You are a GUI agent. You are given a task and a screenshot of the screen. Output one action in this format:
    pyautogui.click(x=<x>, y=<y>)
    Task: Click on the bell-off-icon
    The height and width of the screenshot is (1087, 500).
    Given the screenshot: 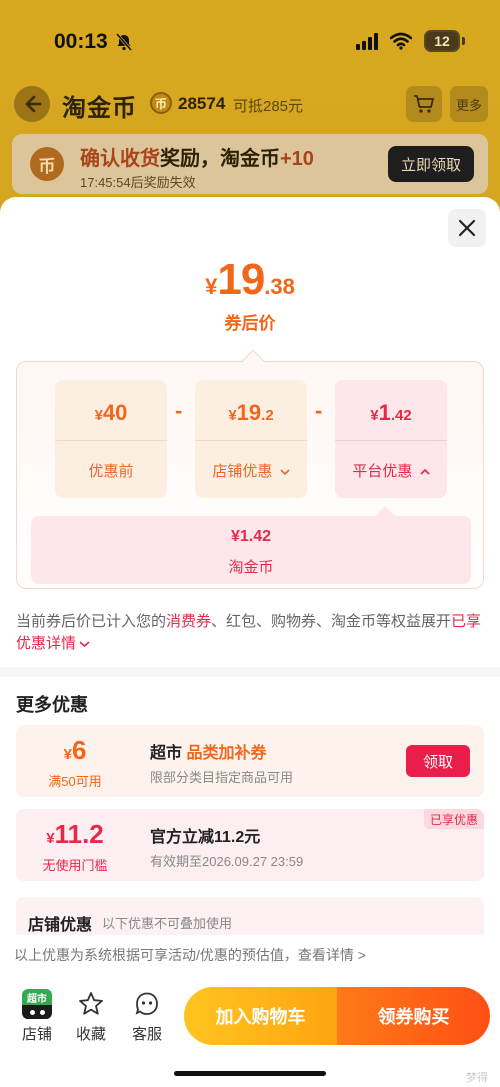 What is the action you would take?
    pyautogui.click(x=123, y=42)
    